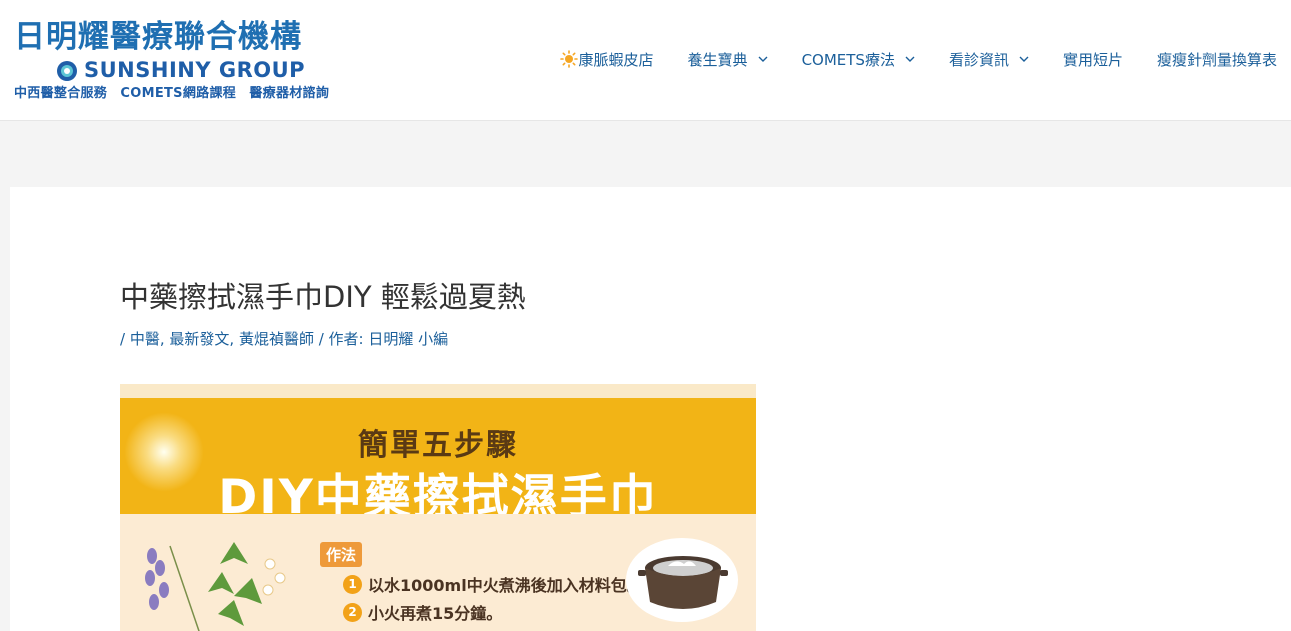 The width and height of the screenshot is (1291, 631). What do you see at coordinates (683, 582) in the screenshot?
I see `cooking-pot-icon` at bounding box center [683, 582].